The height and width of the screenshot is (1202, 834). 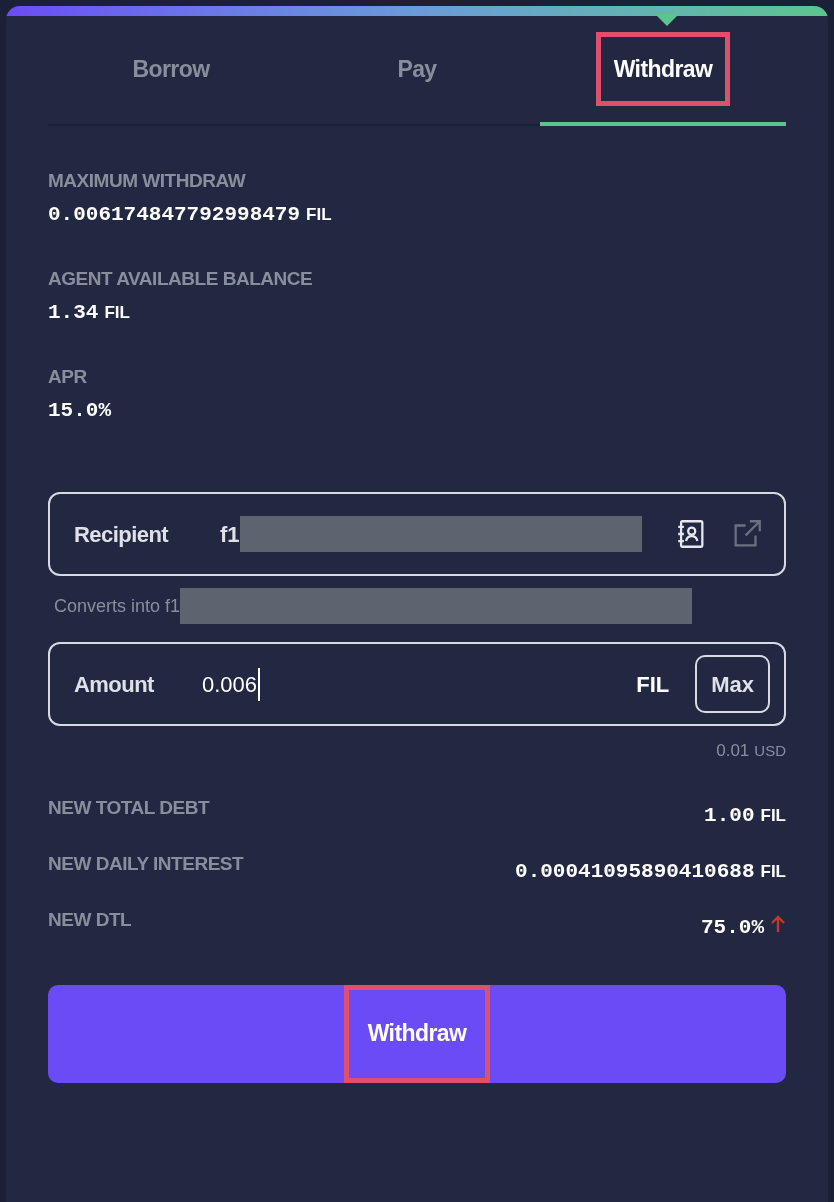 I want to click on stat-value: 15.0%, so click(x=79, y=411).